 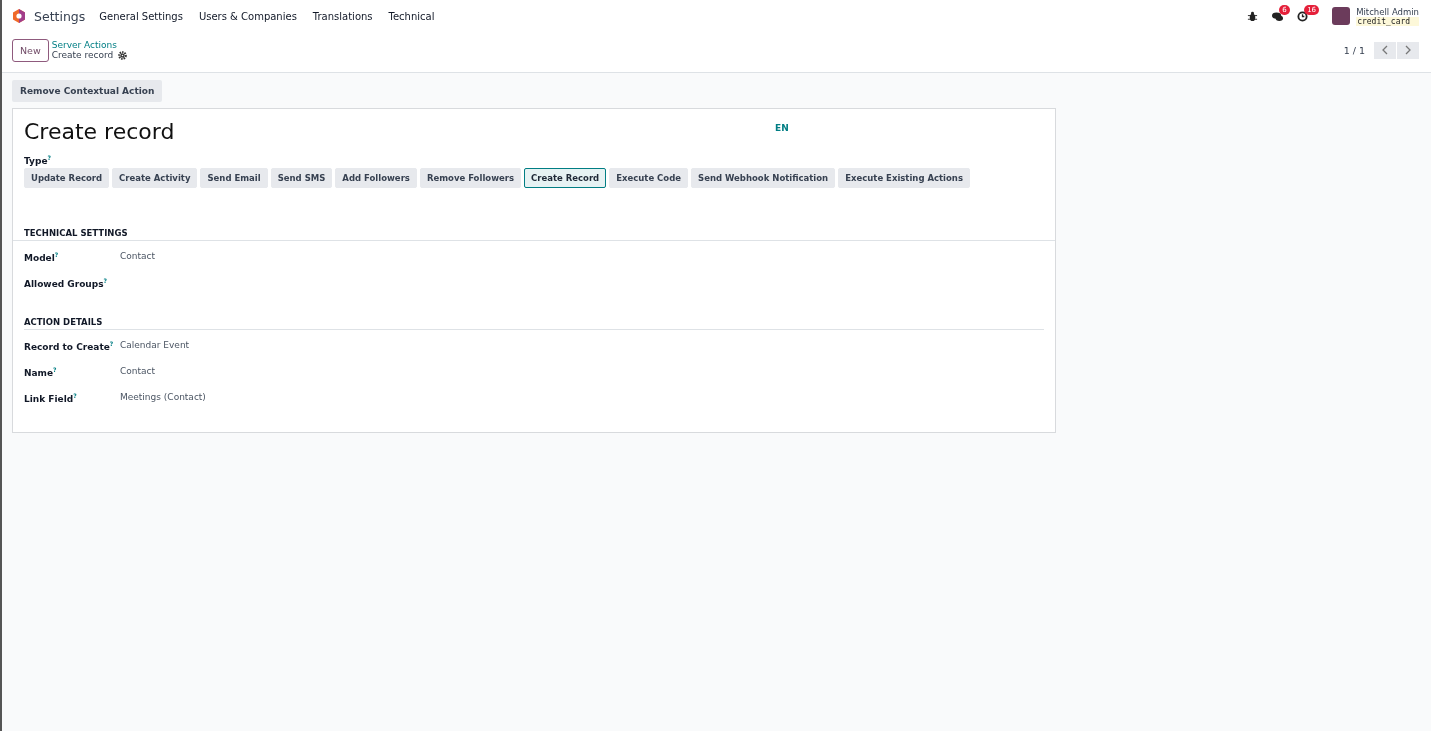 What do you see at coordinates (66, 284) in the screenshot?
I see `field-label: Allowed Groups$^{?}$` at bounding box center [66, 284].